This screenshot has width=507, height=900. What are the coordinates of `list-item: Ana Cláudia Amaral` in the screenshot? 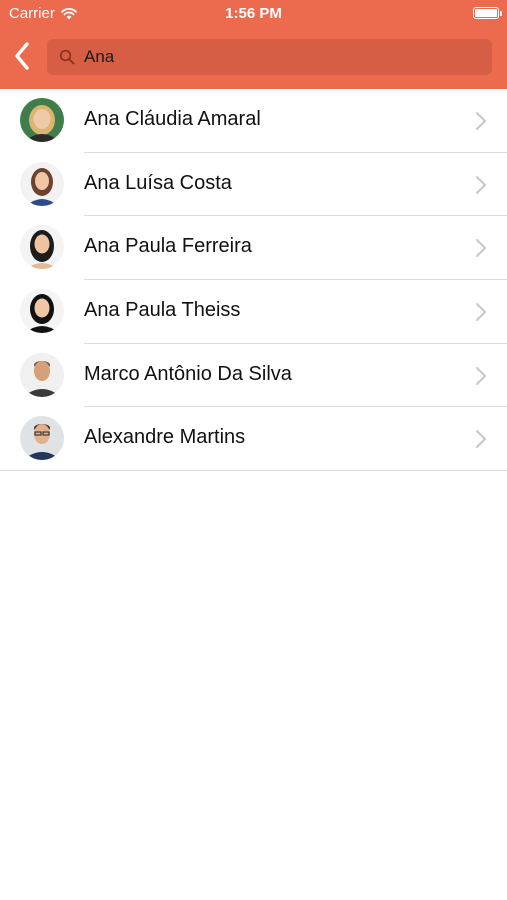 It's located at (253, 121).